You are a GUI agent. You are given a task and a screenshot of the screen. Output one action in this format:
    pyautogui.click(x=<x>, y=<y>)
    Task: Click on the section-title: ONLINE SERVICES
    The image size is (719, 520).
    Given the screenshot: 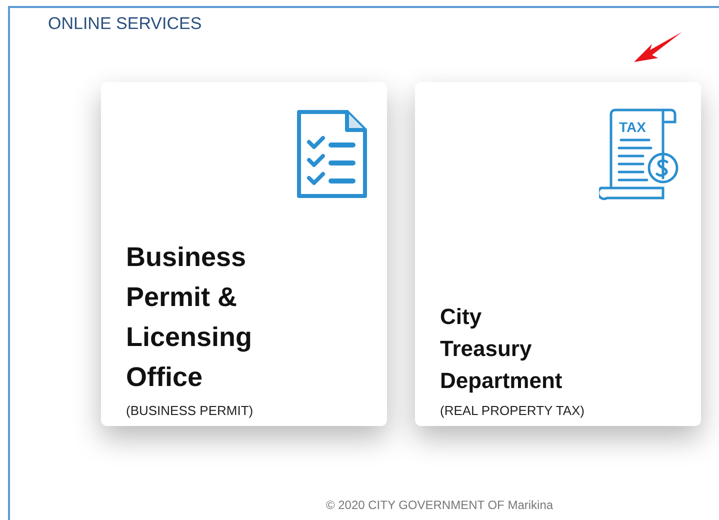 What is the action you would take?
    pyautogui.click(x=125, y=24)
    